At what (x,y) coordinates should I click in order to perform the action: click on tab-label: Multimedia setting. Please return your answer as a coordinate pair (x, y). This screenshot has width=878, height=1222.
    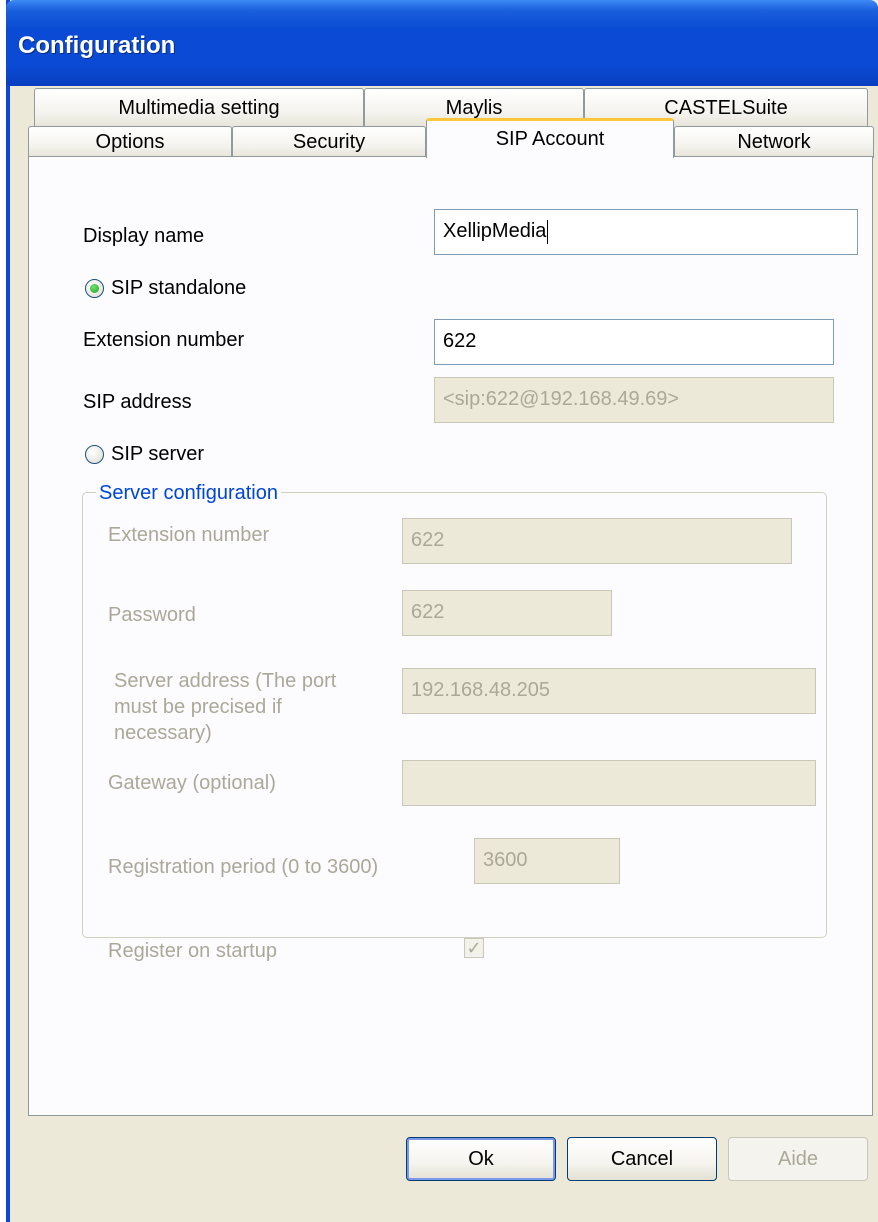
    Looking at the image, I should click on (199, 108).